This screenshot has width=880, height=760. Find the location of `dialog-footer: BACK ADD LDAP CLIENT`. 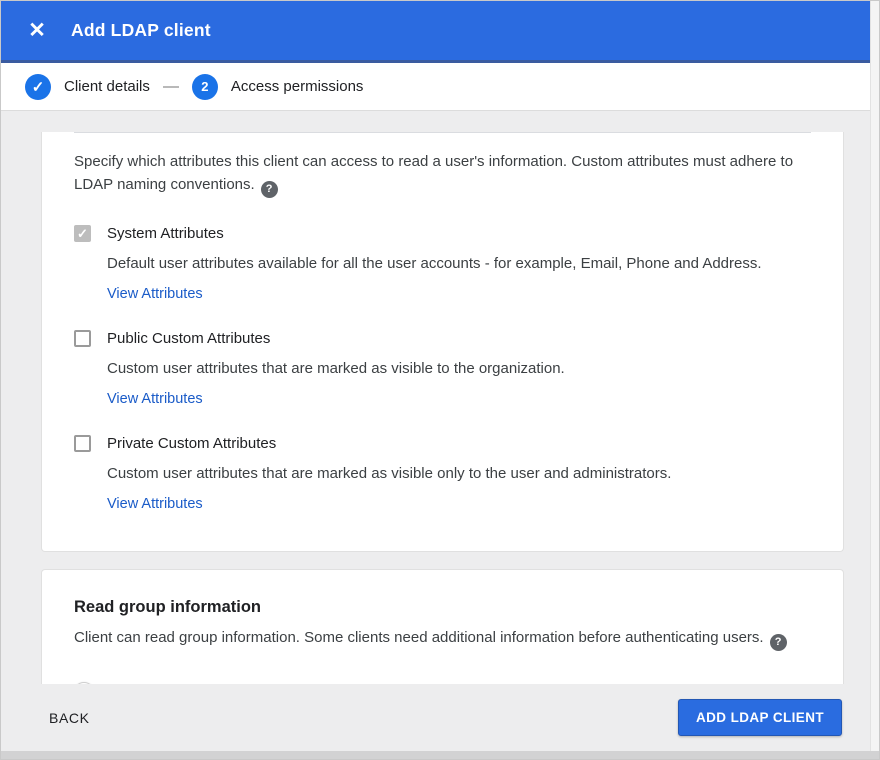

dialog-footer: BACK ADD LDAP CLIENT is located at coordinates (440, 717).